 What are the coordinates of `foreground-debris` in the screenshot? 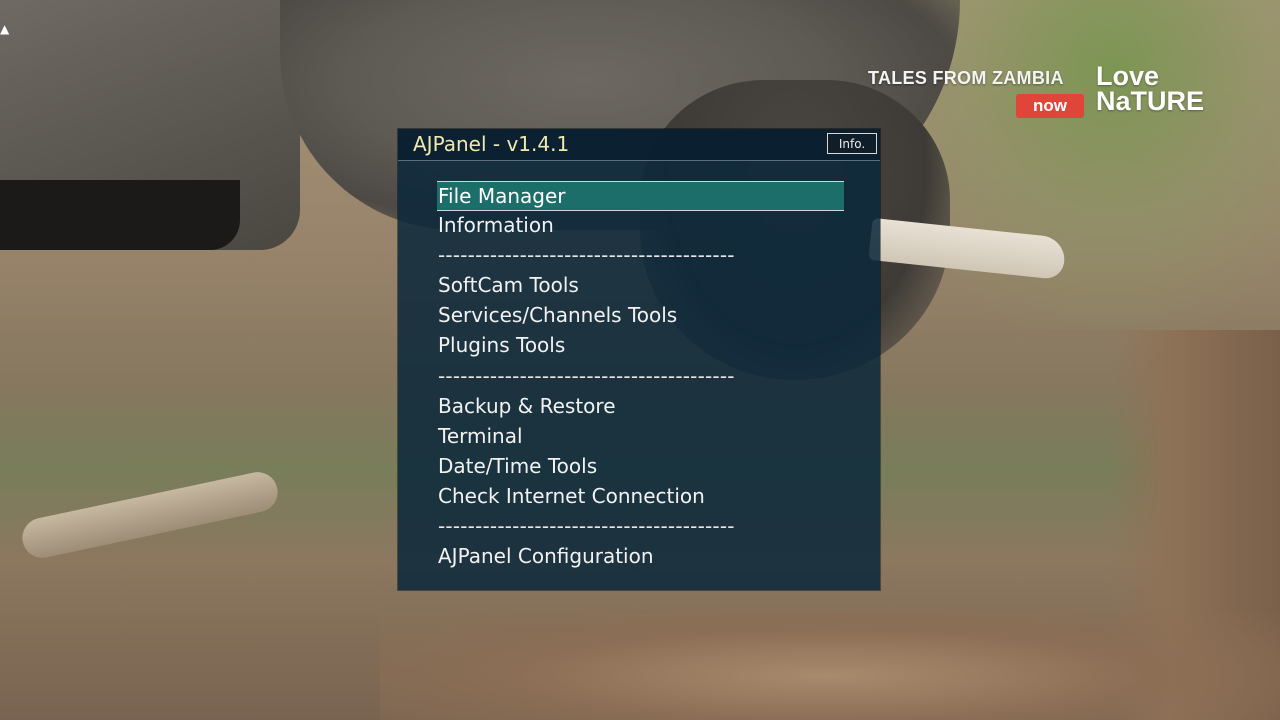 It's located at (830, 665).